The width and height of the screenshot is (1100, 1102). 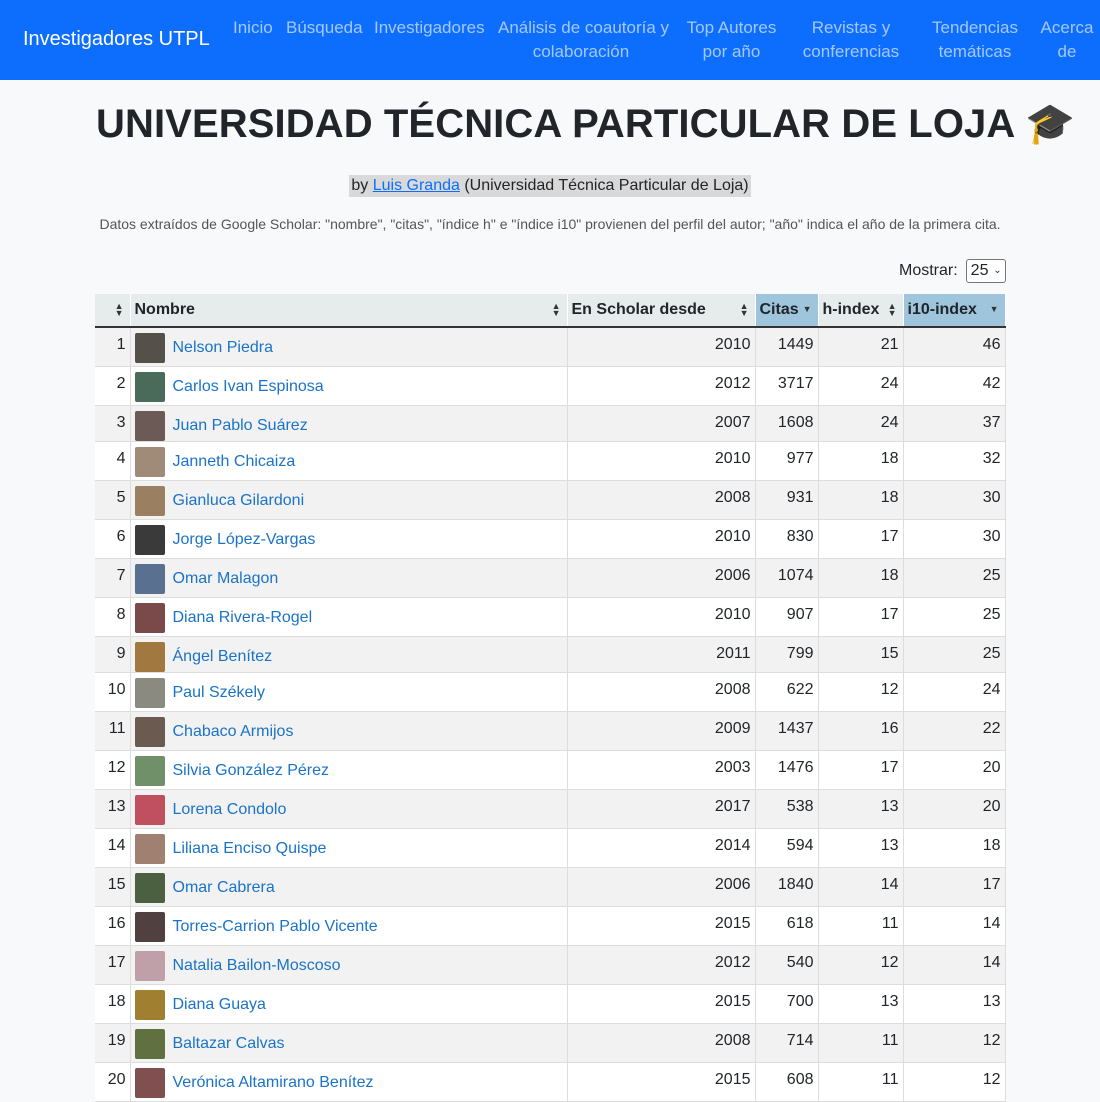 I want to click on table-row: 4 Janneth Chicaiza 2010 977 18 32, so click(x=550, y=461).